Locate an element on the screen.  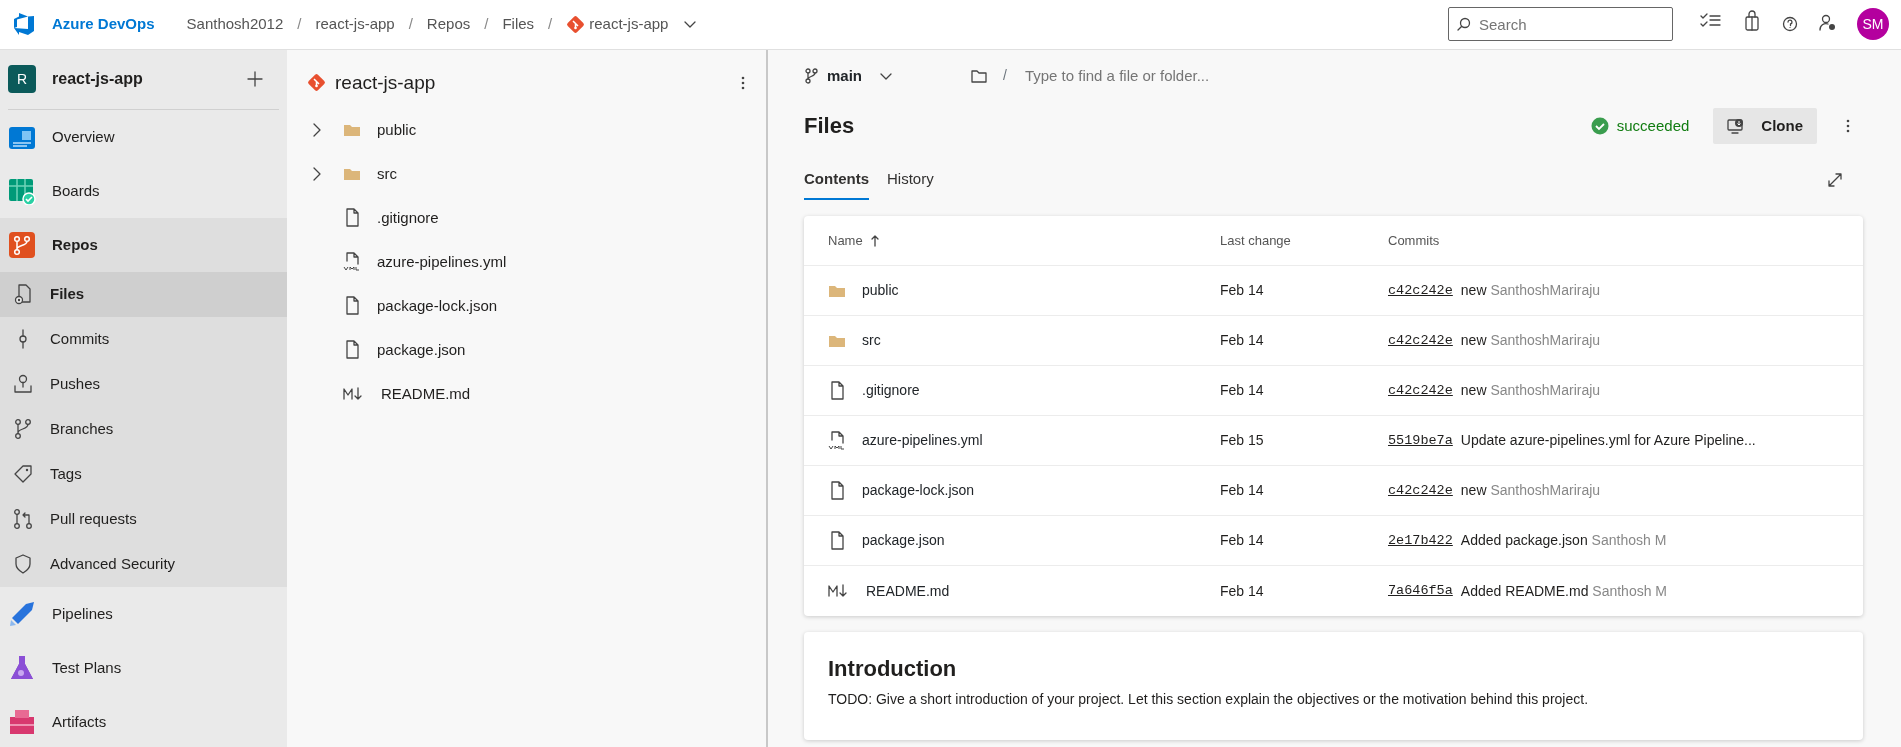
tree-item: azure-pipelines.yml is located at coordinates (526, 261).